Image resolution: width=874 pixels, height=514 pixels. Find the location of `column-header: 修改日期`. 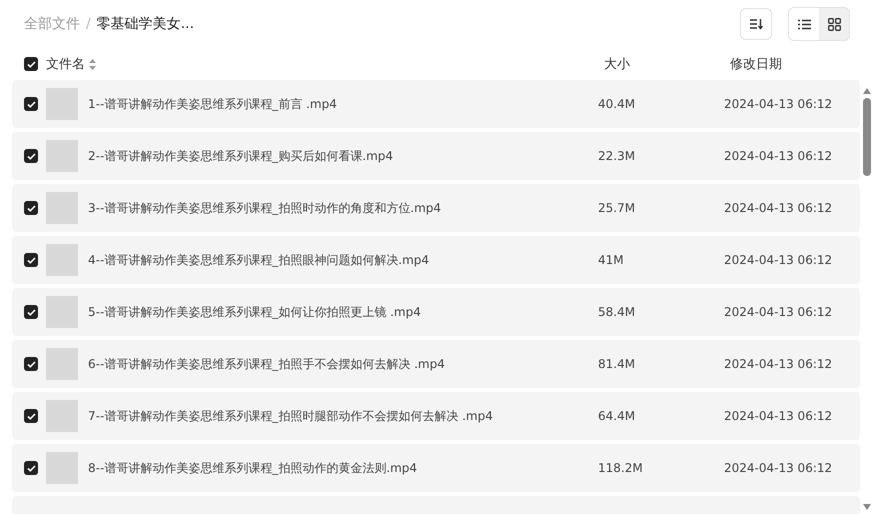

column-header: 修改日期 is located at coordinates (756, 64).